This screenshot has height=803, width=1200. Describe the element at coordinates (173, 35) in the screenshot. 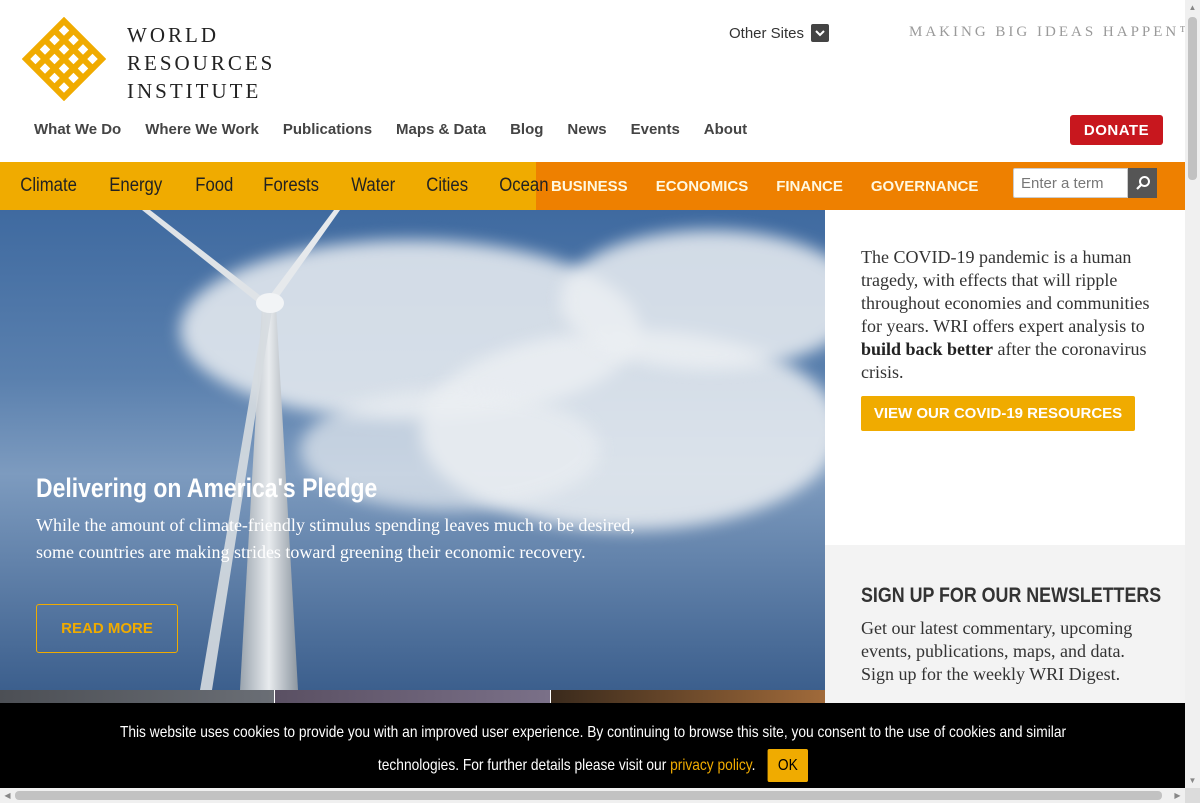

I see `logo-line-1: WORLD` at that location.